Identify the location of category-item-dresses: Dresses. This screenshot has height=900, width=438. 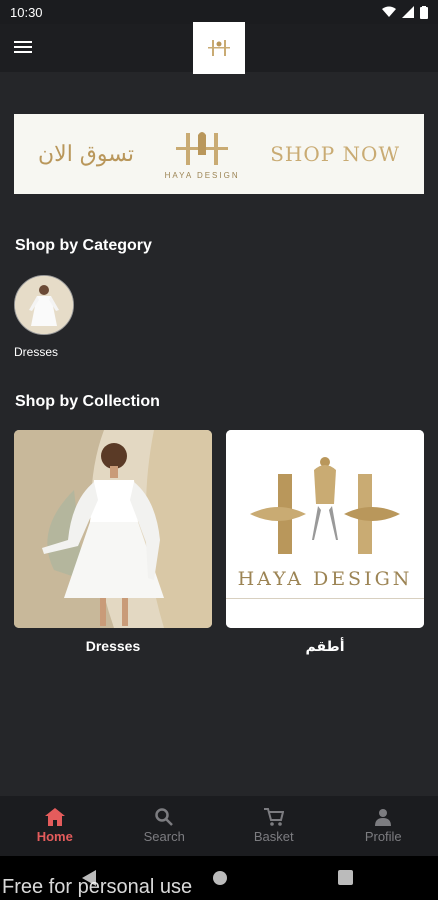
(44, 317).